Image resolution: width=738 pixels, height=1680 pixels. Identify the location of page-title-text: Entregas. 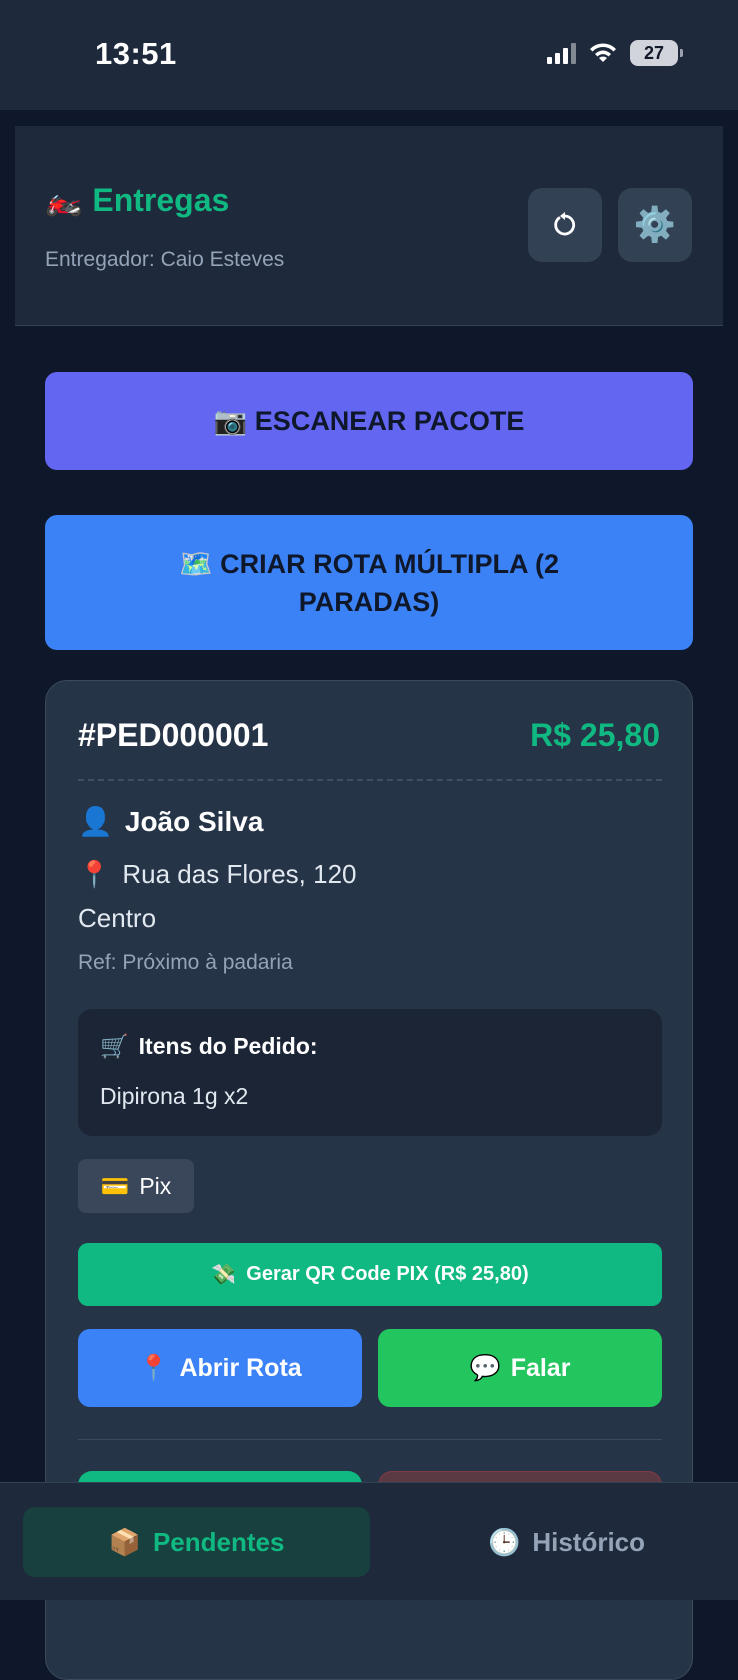
(161, 200).